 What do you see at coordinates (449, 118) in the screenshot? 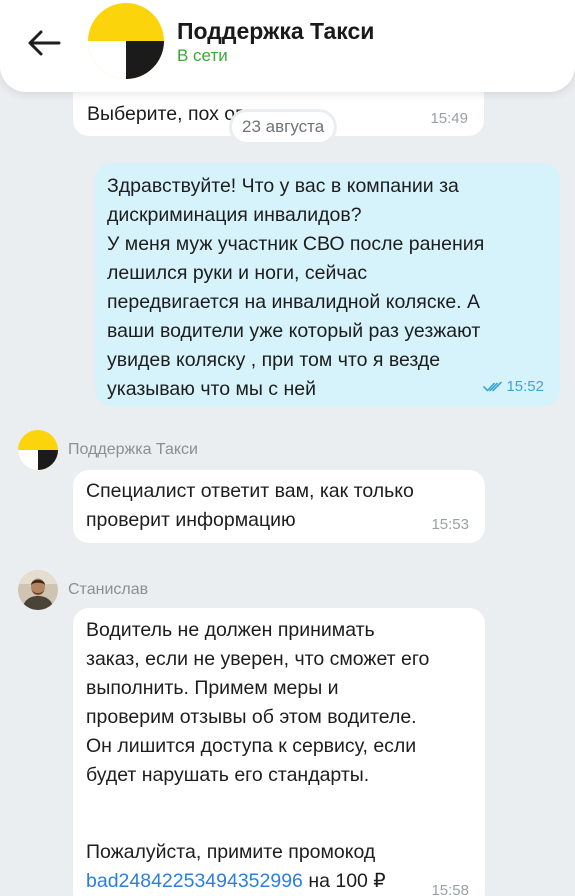
I see `message-time: 15:49` at bounding box center [449, 118].